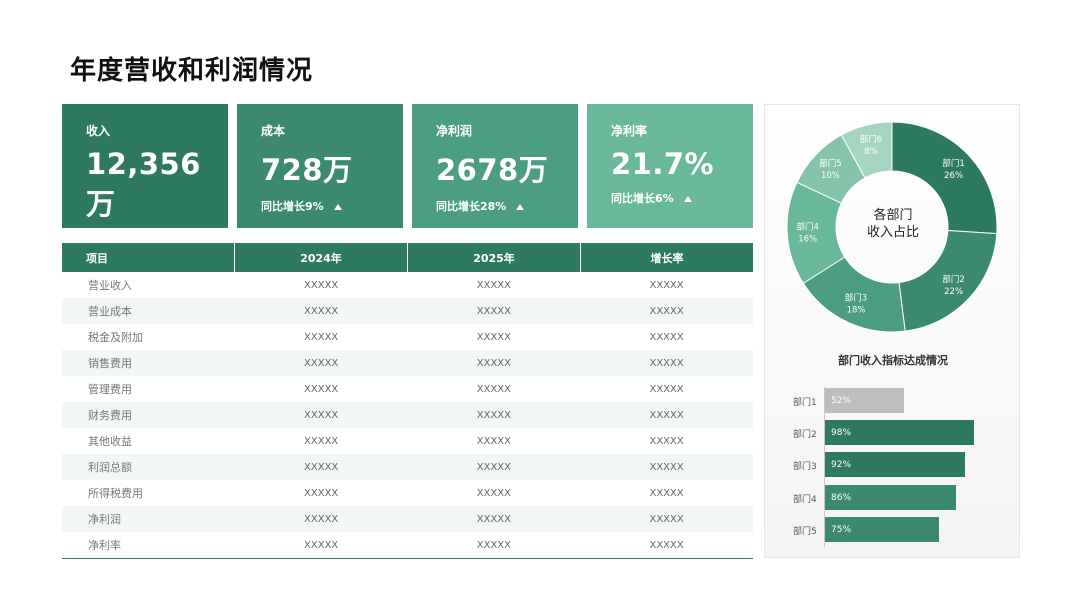  I want to click on table-row: 管理费用 XXXXX XXXXX XXXXX, so click(407, 389).